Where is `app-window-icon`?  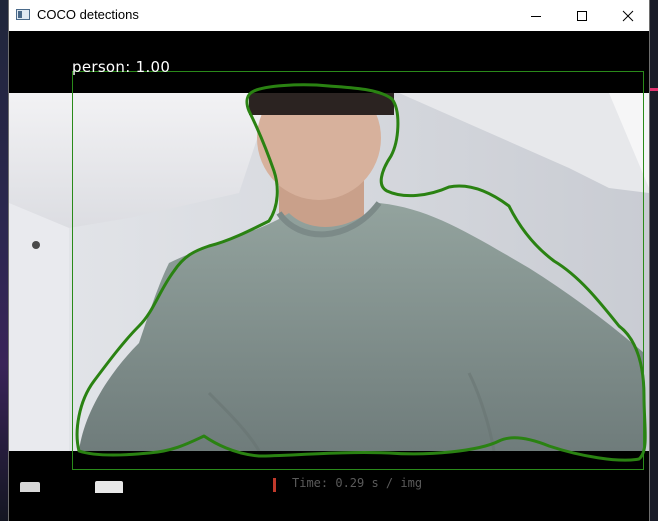
app-window-icon is located at coordinates (23, 14).